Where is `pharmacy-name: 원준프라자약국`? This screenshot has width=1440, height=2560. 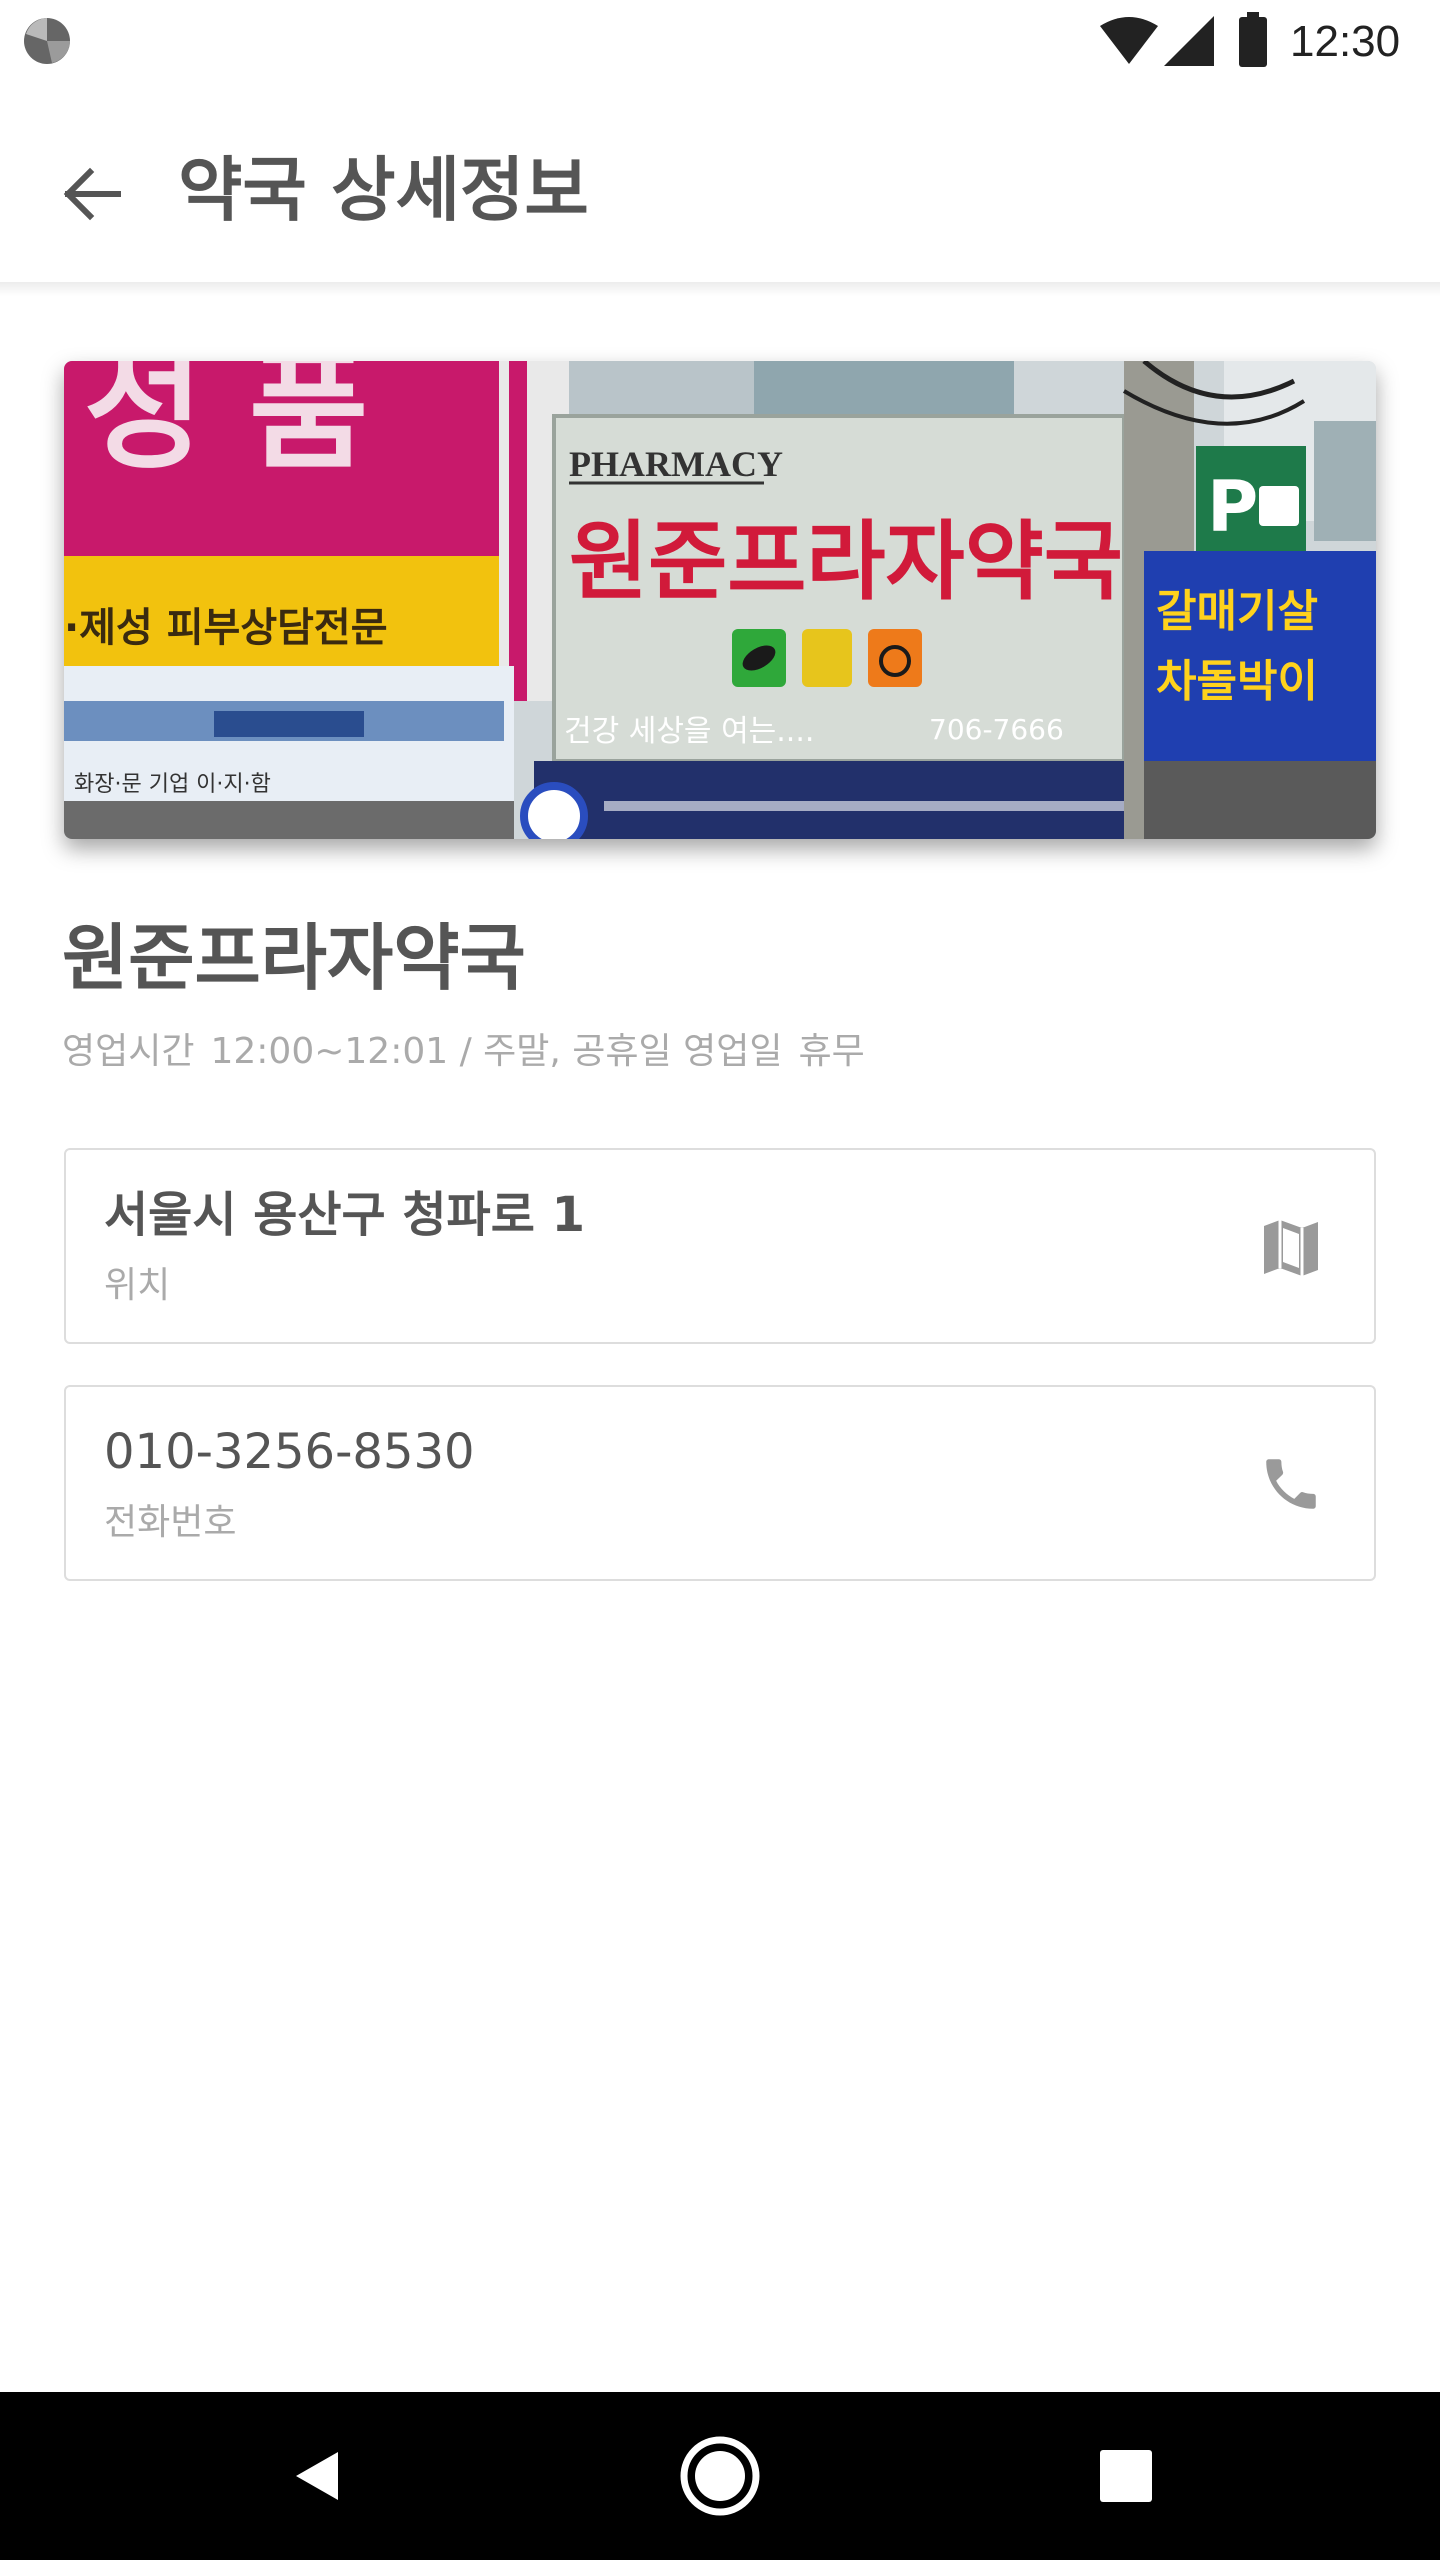
pharmacy-name: 원준프라자약국 is located at coordinates (294, 958).